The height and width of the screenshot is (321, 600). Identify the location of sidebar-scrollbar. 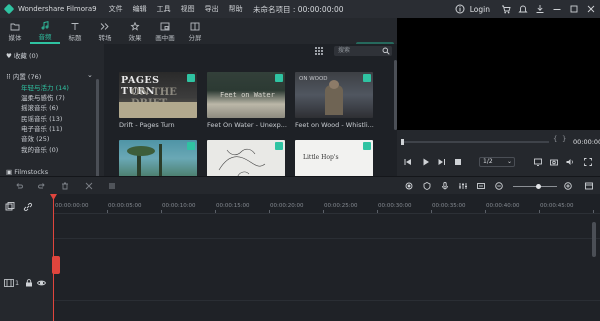
(97, 129).